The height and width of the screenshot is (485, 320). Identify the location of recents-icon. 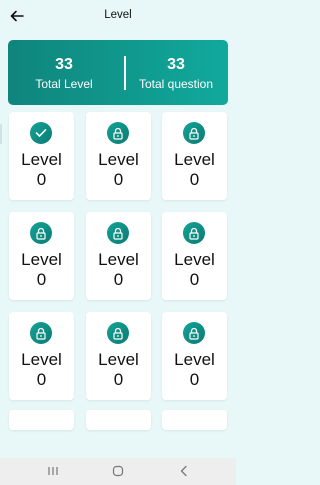
(53, 471).